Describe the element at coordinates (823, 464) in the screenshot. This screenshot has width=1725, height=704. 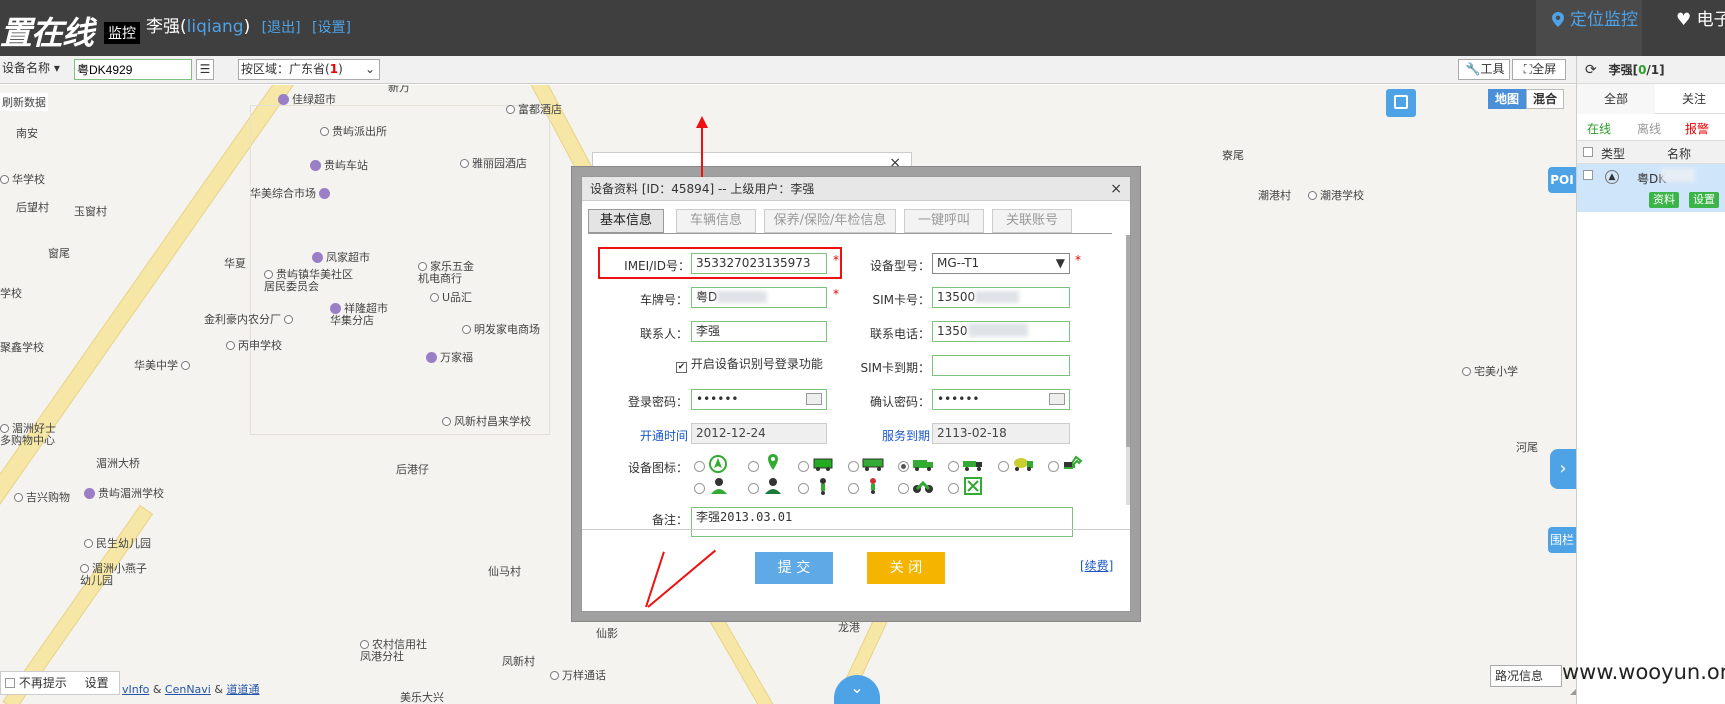
I see `truck-icon` at that location.